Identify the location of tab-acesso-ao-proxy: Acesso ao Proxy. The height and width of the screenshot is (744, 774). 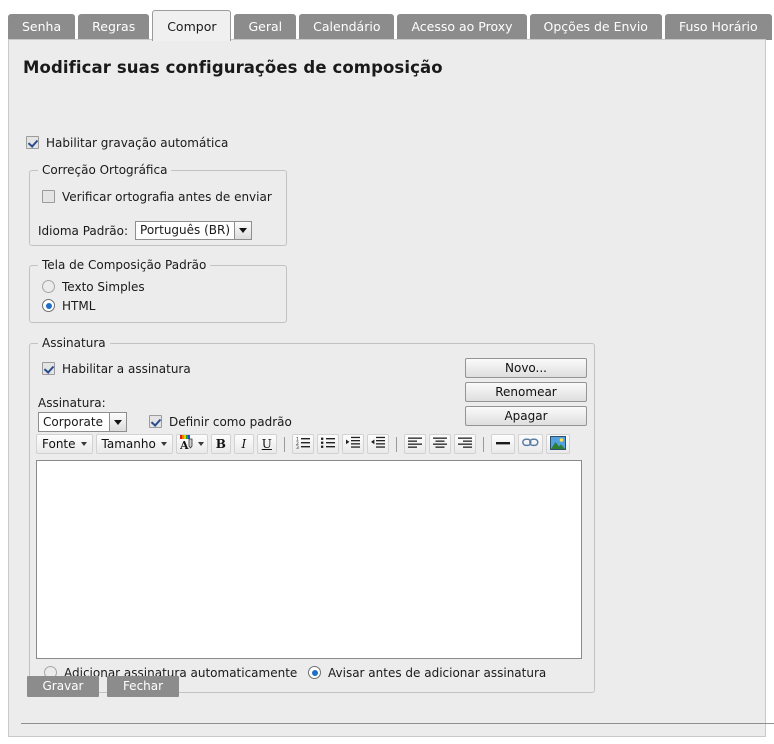
(462, 27).